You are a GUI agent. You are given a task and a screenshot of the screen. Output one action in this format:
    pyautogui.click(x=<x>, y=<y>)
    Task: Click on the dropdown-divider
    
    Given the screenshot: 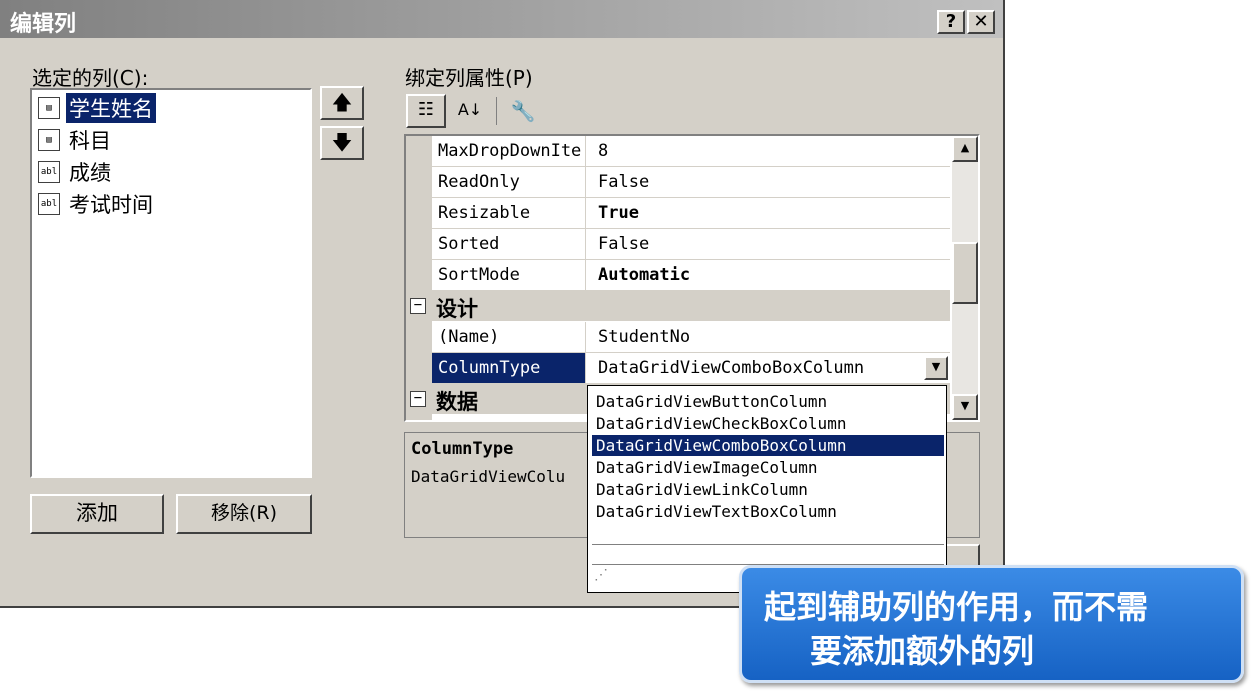 What is the action you would take?
    pyautogui.click(x=768, y=544)
    